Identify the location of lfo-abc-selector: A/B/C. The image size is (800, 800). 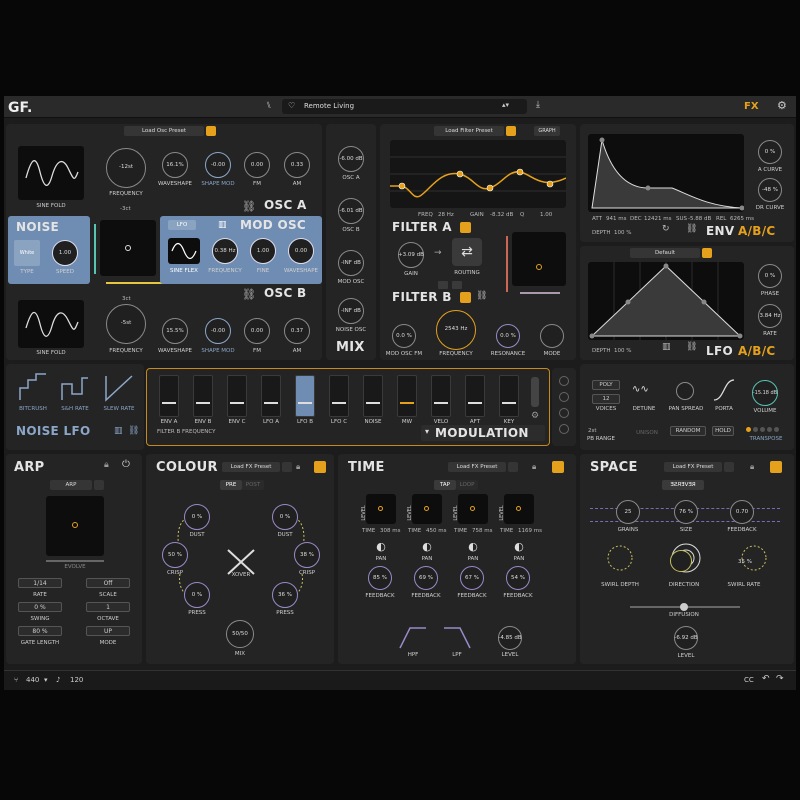
(757, 351).